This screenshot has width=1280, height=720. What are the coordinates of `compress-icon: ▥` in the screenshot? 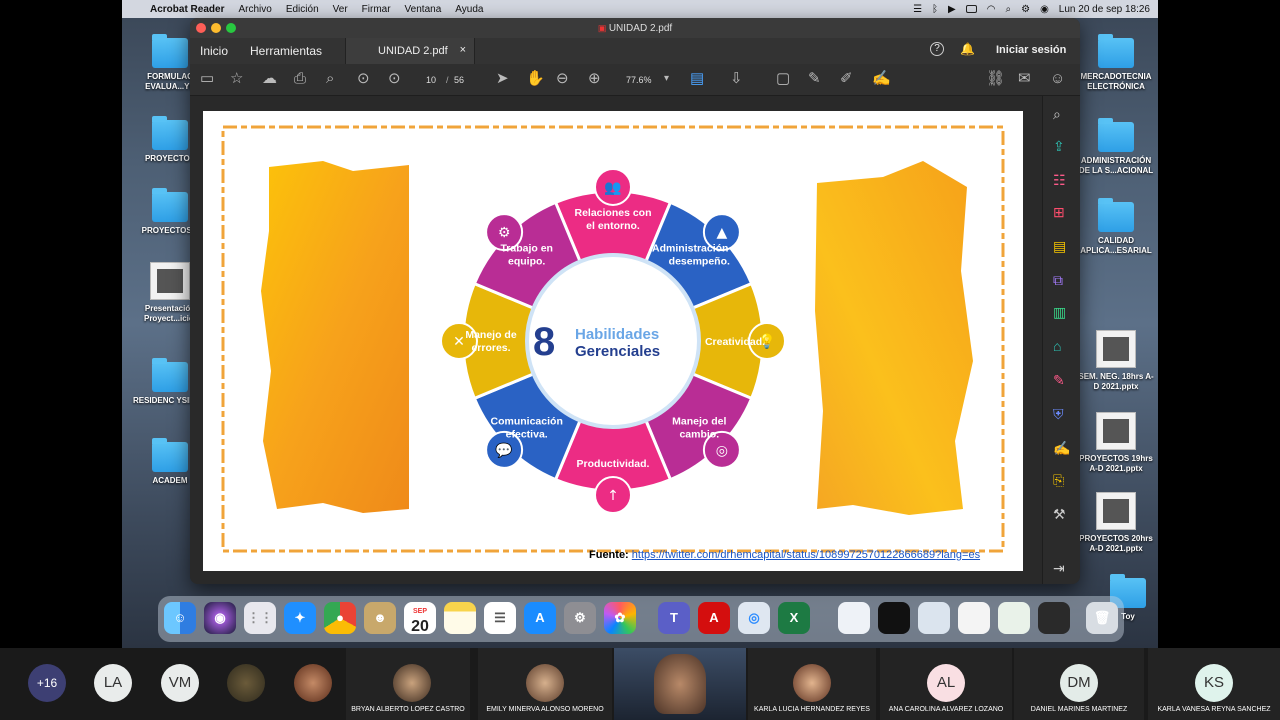 It's located at (1059, 312).